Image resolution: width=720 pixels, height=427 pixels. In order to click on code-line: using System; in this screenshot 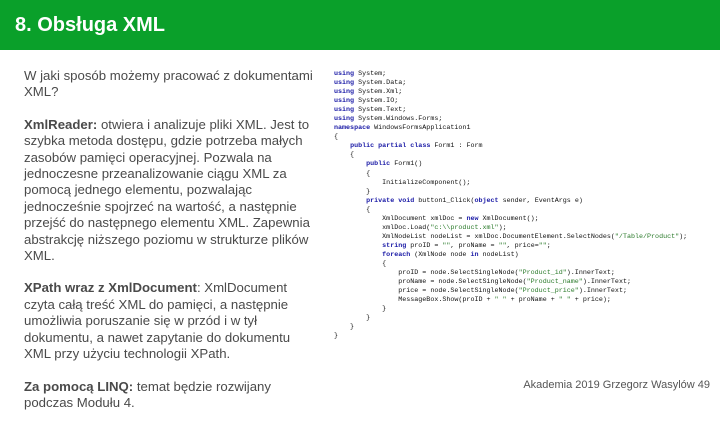, I will do `click(360, 74)`.